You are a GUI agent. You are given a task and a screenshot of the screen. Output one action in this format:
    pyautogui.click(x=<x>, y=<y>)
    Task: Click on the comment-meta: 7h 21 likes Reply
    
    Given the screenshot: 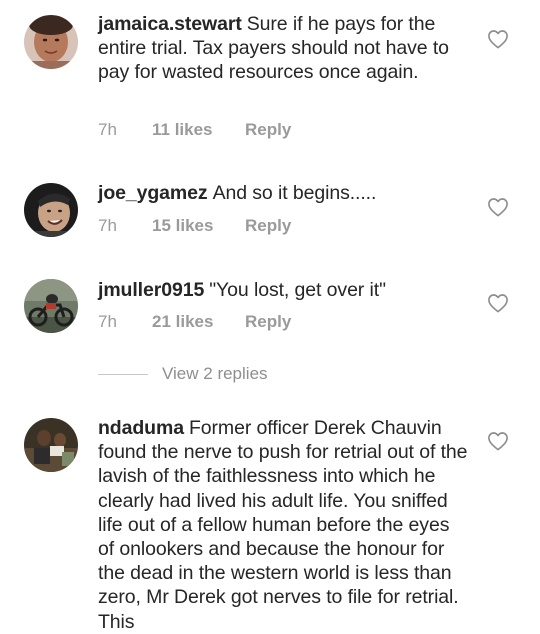 What is the action you would take?
    pyautogui.click(x=194, y=322)
    